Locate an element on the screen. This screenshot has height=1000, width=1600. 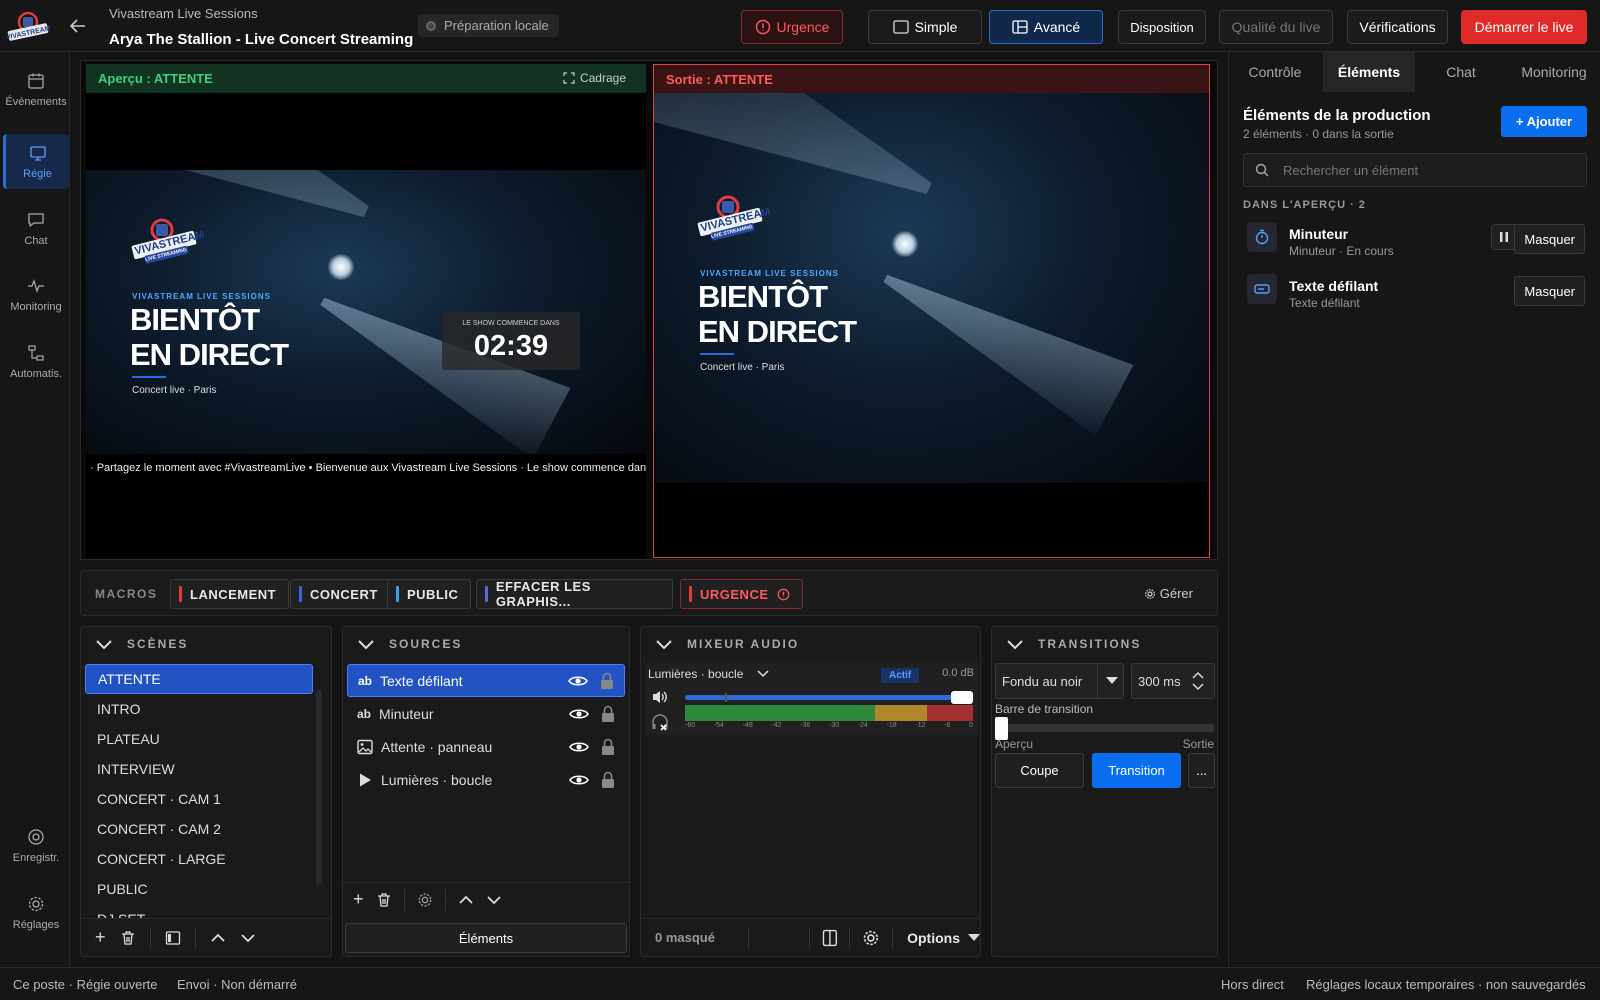
layout-columns-icon is located at coordinates (830, 938).